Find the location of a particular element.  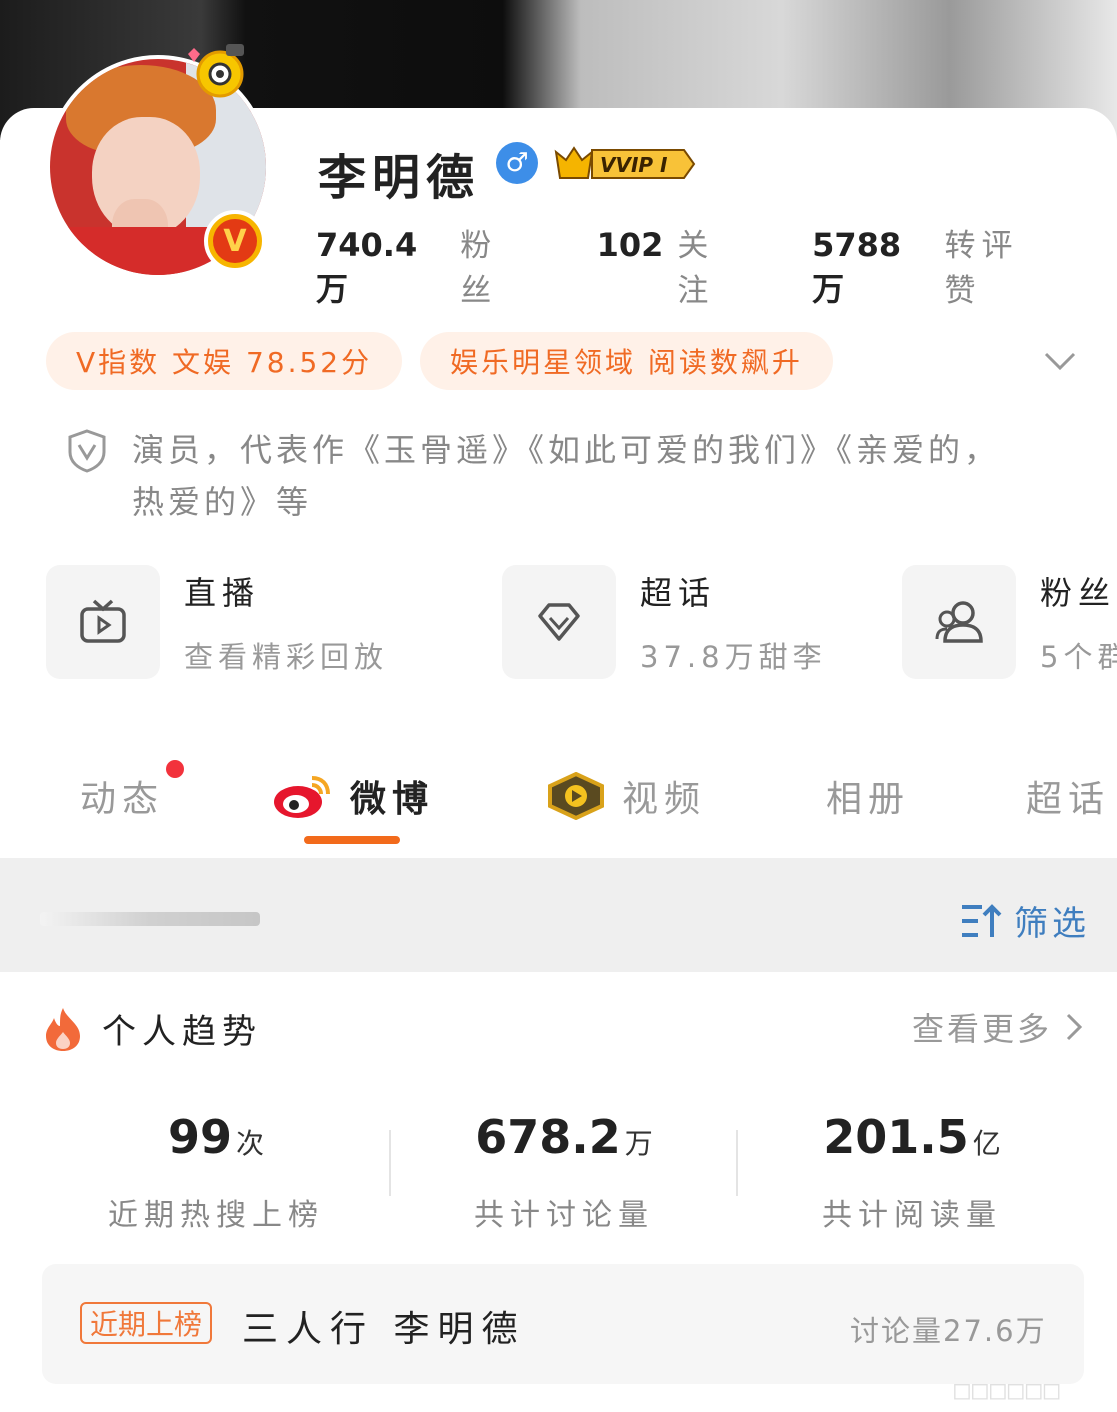

blurred-placeholder is located at coordinates (150, 919).